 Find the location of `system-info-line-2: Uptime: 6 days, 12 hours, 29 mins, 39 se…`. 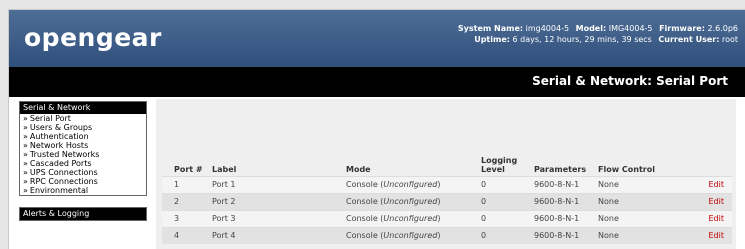

system-info-line-2: Uptime: 6 days, 12 hours, 29 mins, 39 se… is located at coordinates (598, 39).